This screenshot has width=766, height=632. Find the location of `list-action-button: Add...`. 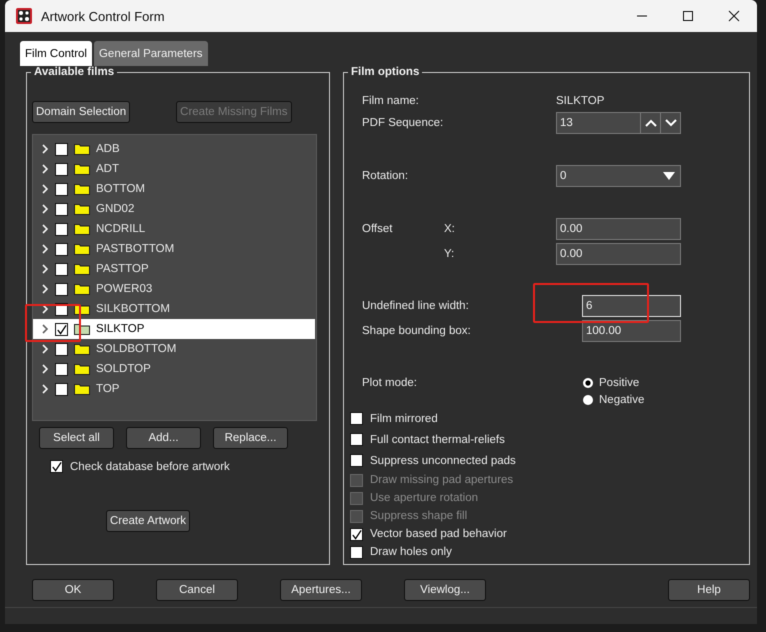

list-action-button: Add... is located at coordinates (163, 438).